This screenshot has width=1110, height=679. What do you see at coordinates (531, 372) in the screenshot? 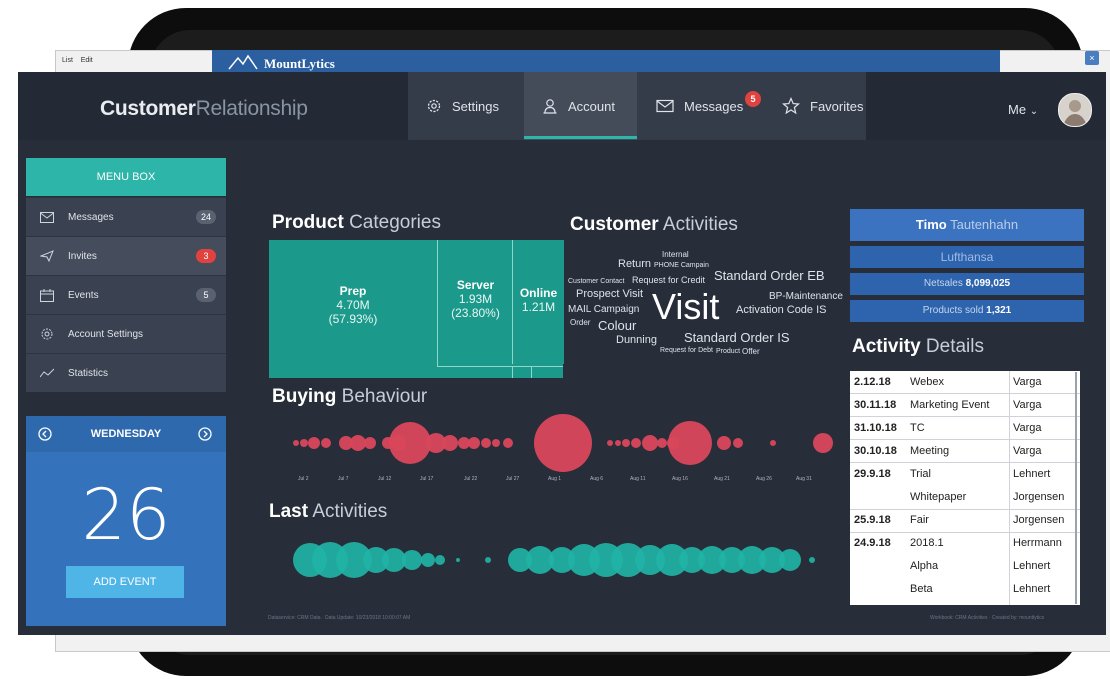
I see `treemap-divider` at bounding box center [531, 372].